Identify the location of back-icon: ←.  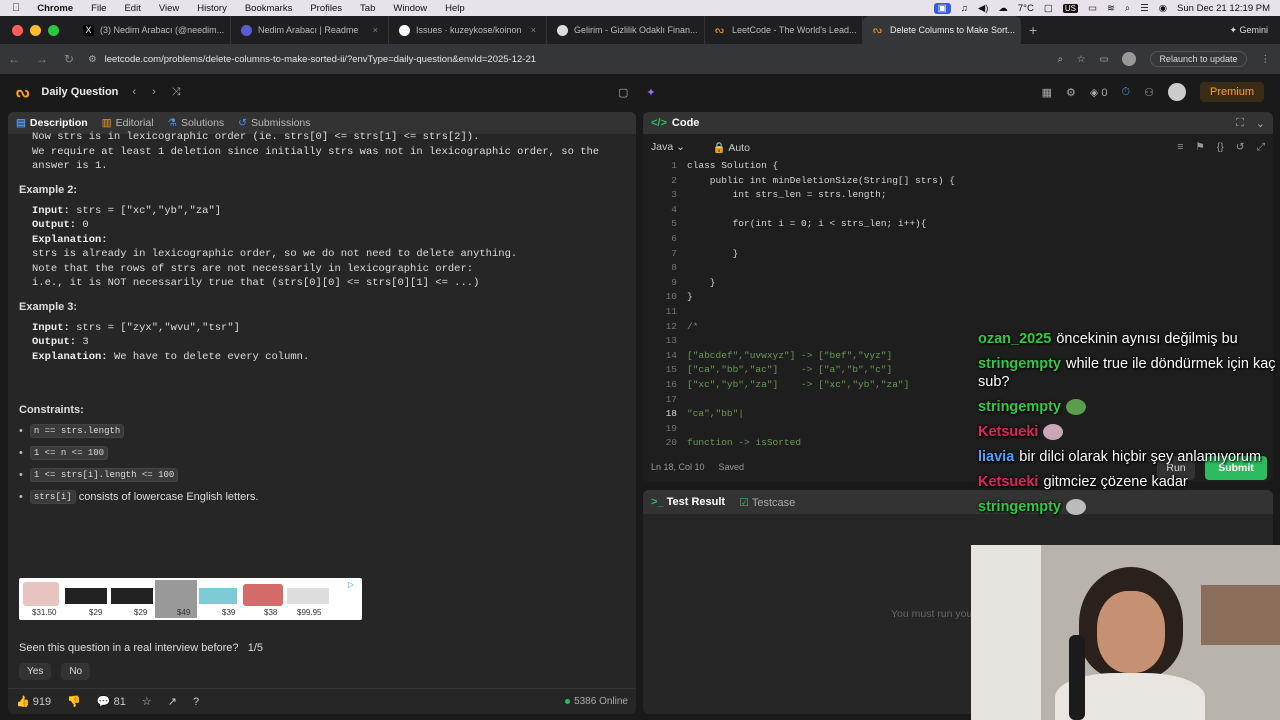
(14, 59).